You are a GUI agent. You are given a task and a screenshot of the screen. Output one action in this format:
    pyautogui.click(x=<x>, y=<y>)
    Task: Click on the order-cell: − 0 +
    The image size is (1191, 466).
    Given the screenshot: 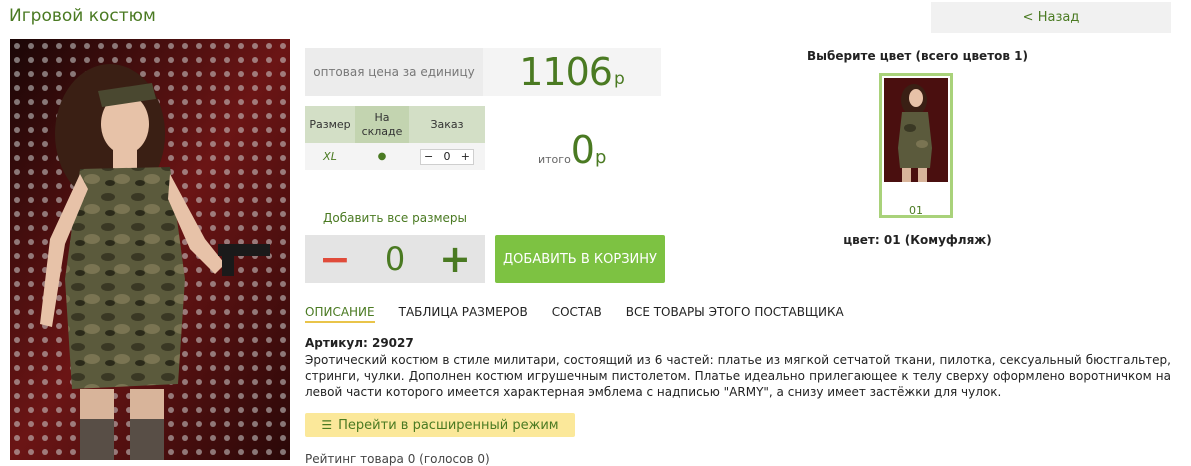 What is the action you would take?
    pyautogui.click(x=447, y=156)
    